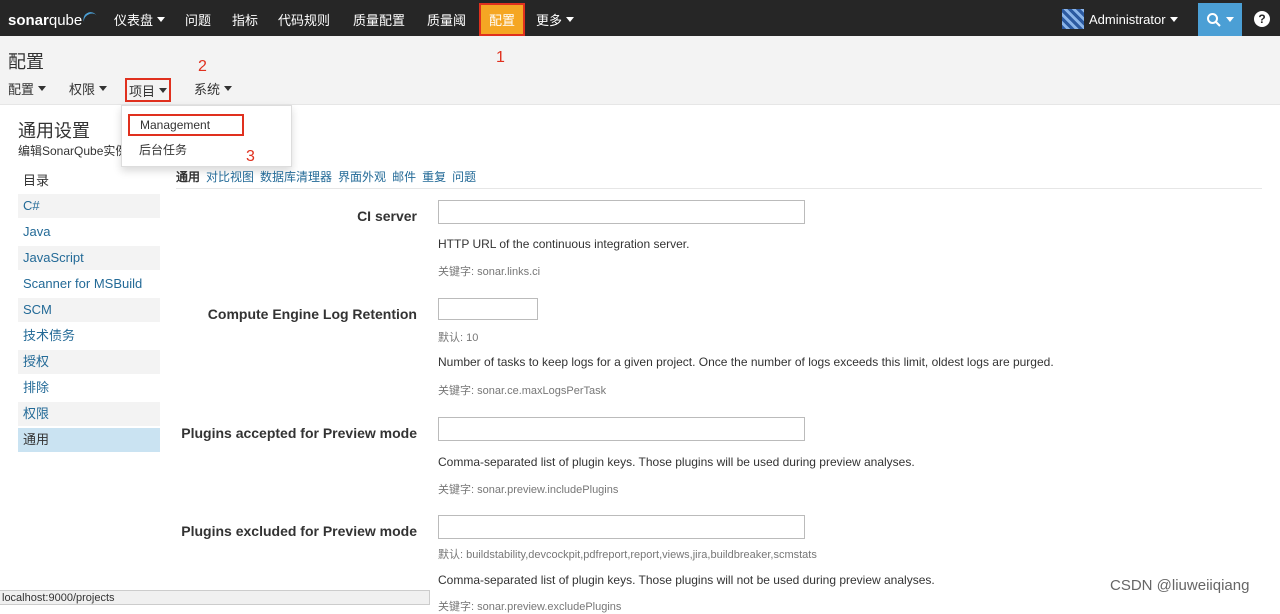  Describe the element at coordinates (65, 20) in the screenshot. I see `logo-text-qube: qube` at that location.